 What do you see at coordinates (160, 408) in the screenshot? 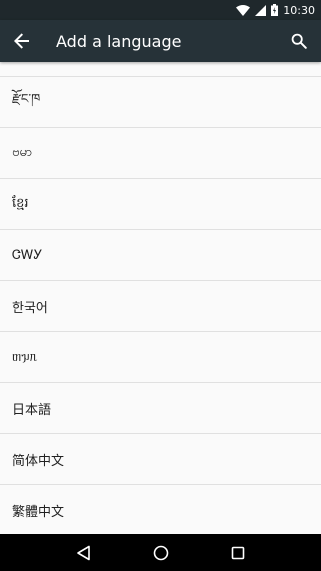
I see `language-item: 日本語` at bounding box center [160, 408].